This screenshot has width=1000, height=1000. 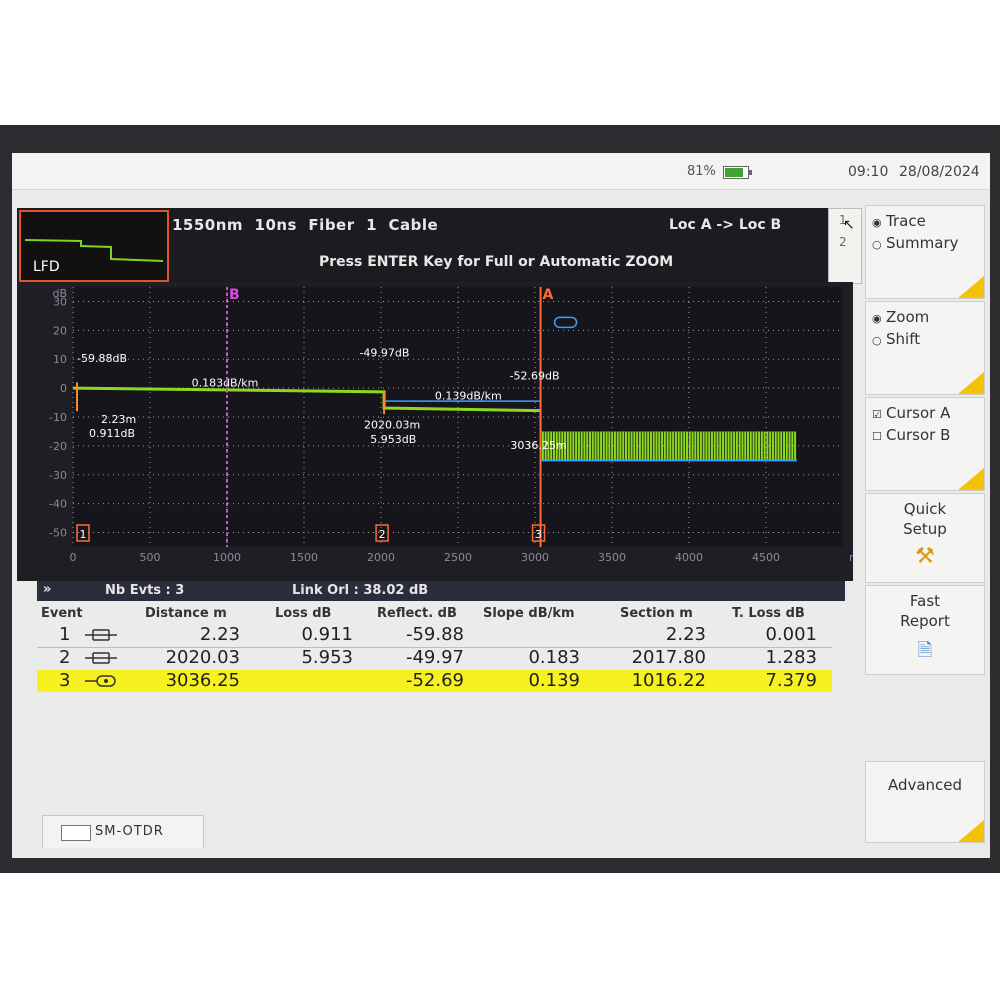 What do you see at coordinates (393, 439) in the screenshot?
I see `loss-label-2: 5.953dB` at bounding box center [393, 439].